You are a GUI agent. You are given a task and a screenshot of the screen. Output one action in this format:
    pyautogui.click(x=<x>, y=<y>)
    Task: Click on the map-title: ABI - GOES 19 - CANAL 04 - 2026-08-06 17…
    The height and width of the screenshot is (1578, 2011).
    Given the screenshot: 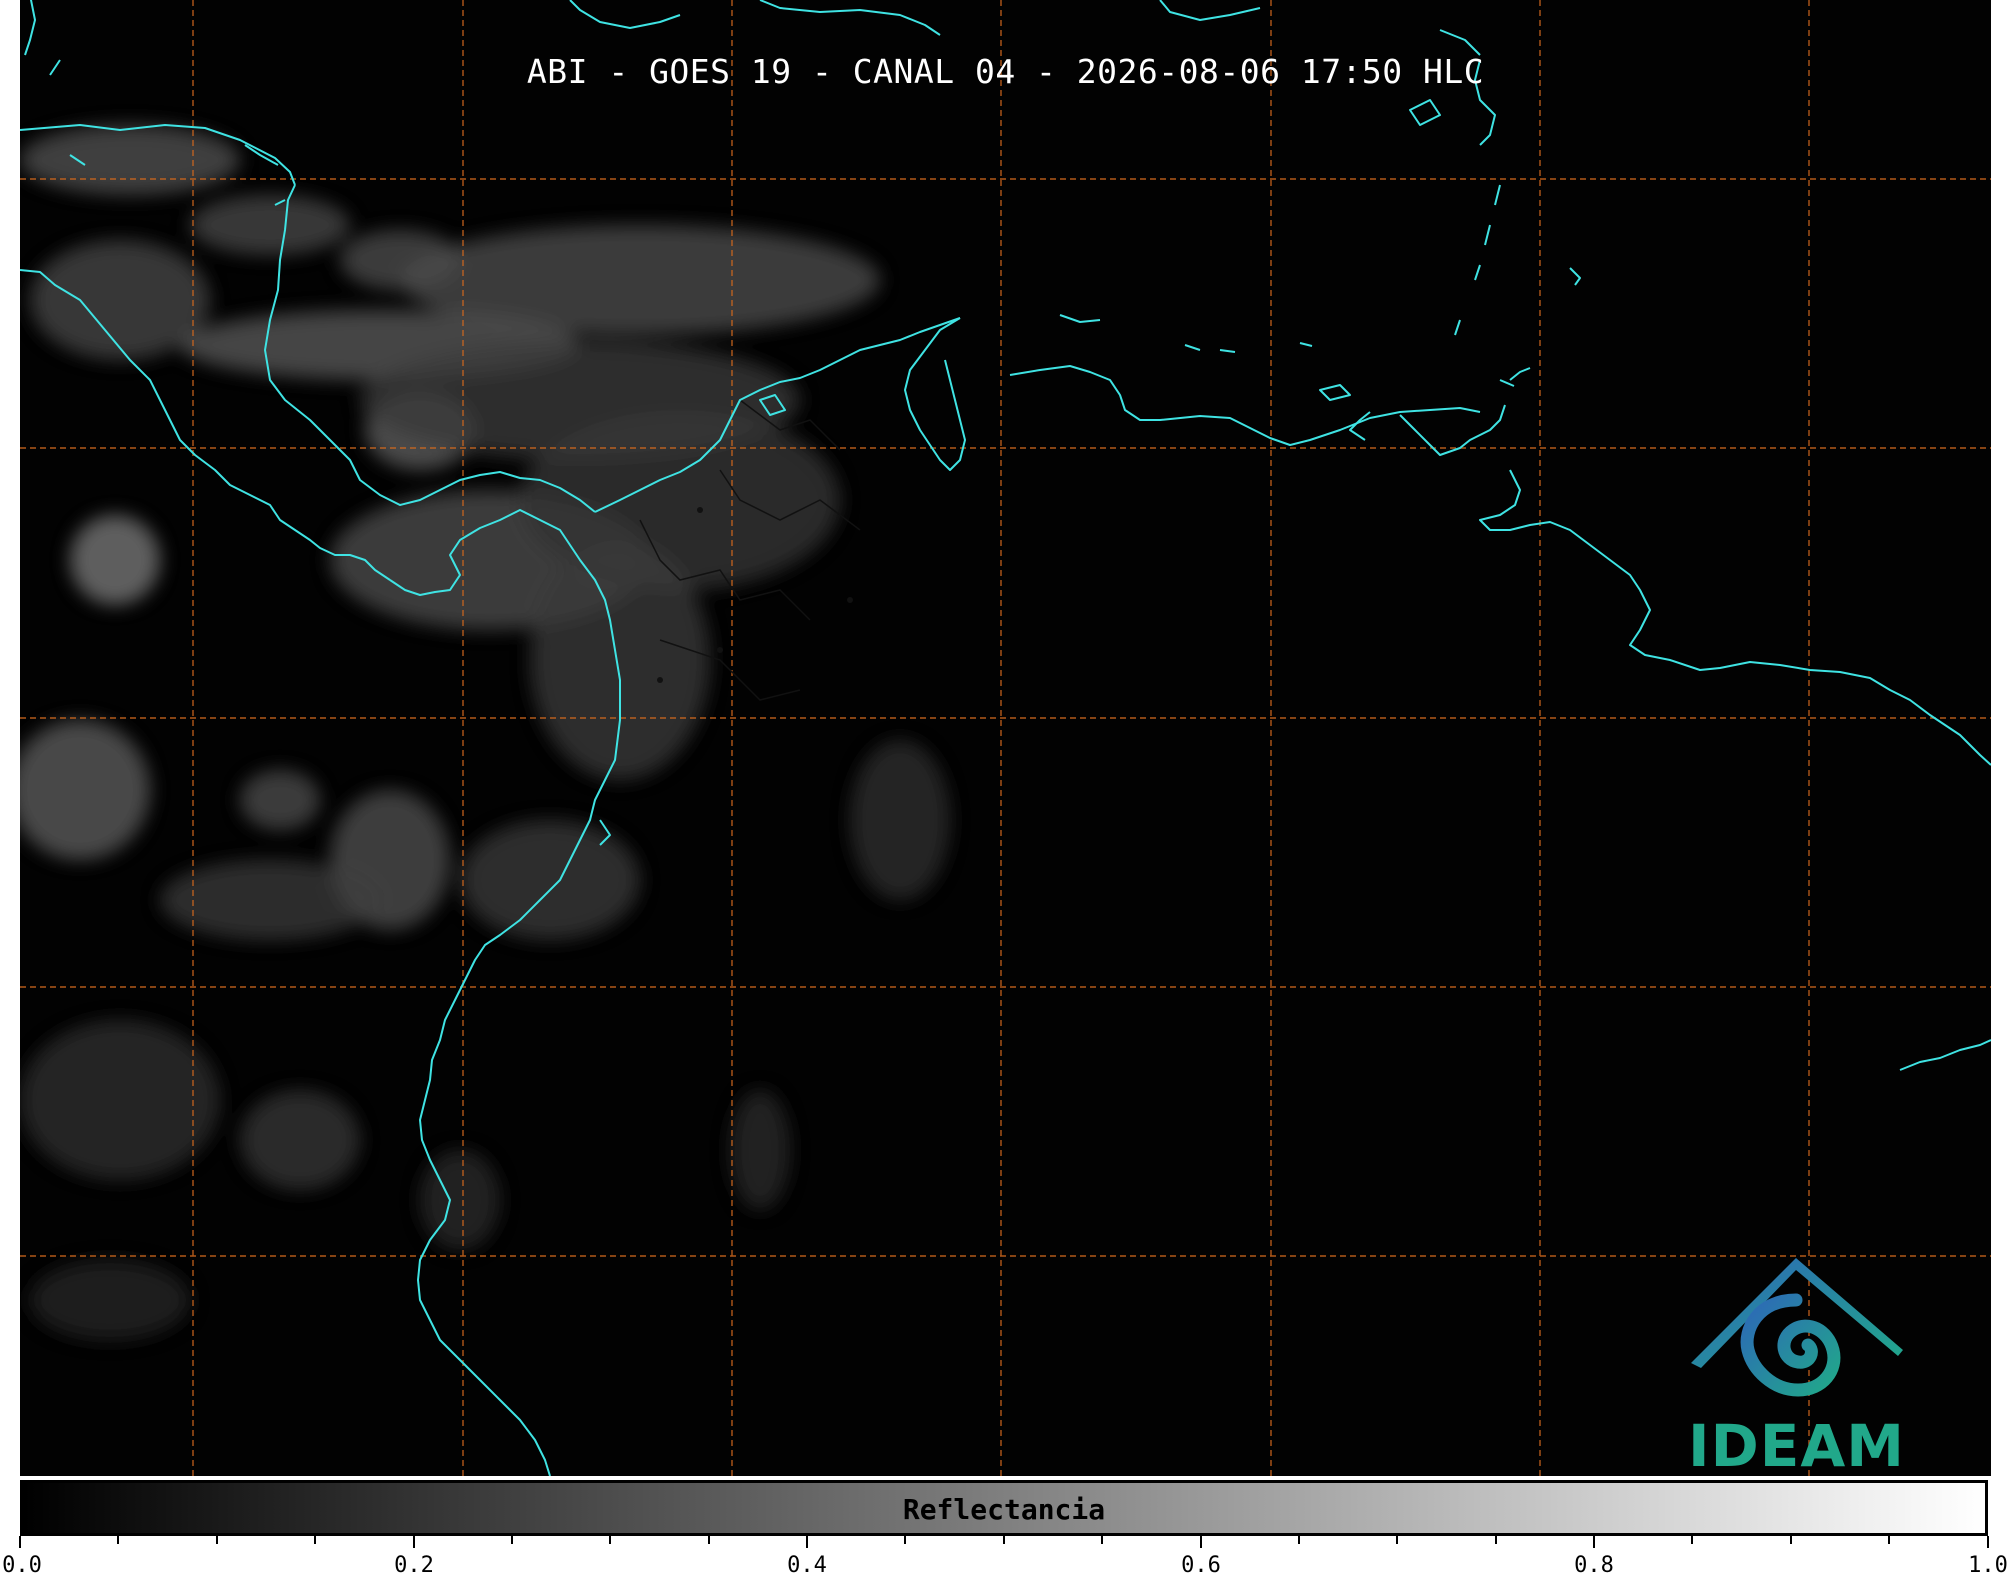 What is the action you would take?
    pyautogui.click(x=1005, y=71)
    